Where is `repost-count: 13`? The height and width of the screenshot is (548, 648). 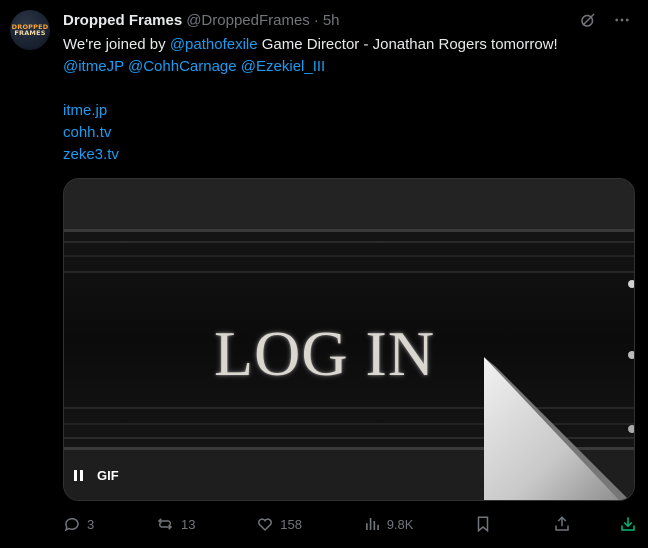 repost-count: 13 is located at coordinates (188, 524).